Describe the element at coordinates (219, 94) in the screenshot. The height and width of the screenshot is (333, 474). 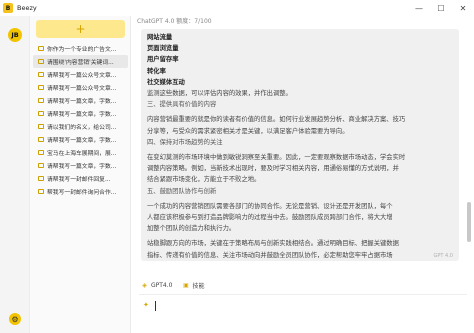
I see `message-line: 监测这些数据，可以评估内容的效果，并作出调整。` at that location.